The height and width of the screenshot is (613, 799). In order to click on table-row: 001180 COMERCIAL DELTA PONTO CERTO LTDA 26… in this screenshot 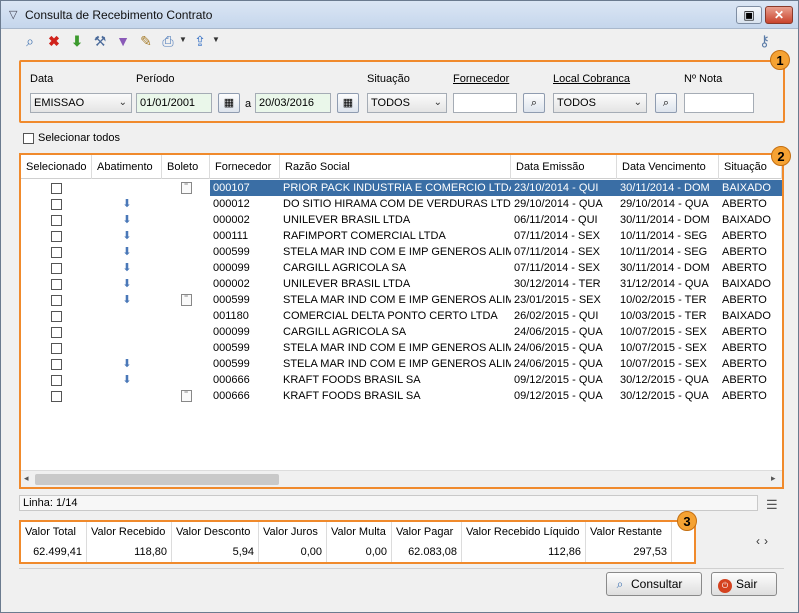, I will do `click(401, 316)`.